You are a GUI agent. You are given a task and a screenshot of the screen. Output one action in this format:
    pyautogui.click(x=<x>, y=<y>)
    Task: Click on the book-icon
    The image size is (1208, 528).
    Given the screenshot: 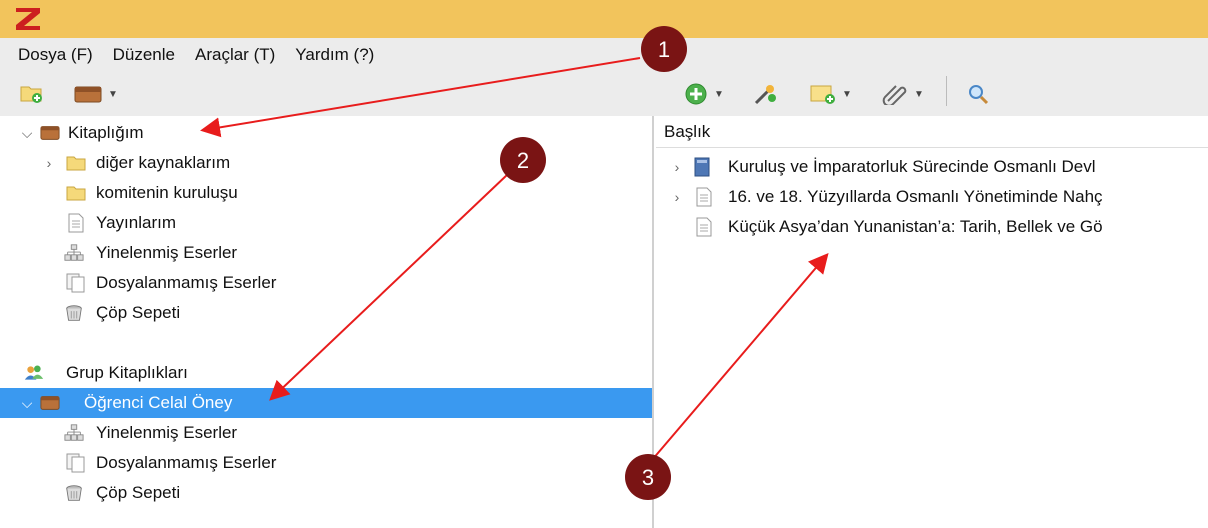 What is the action you would take?
    pyautogui.click(x=702, y=167)
    